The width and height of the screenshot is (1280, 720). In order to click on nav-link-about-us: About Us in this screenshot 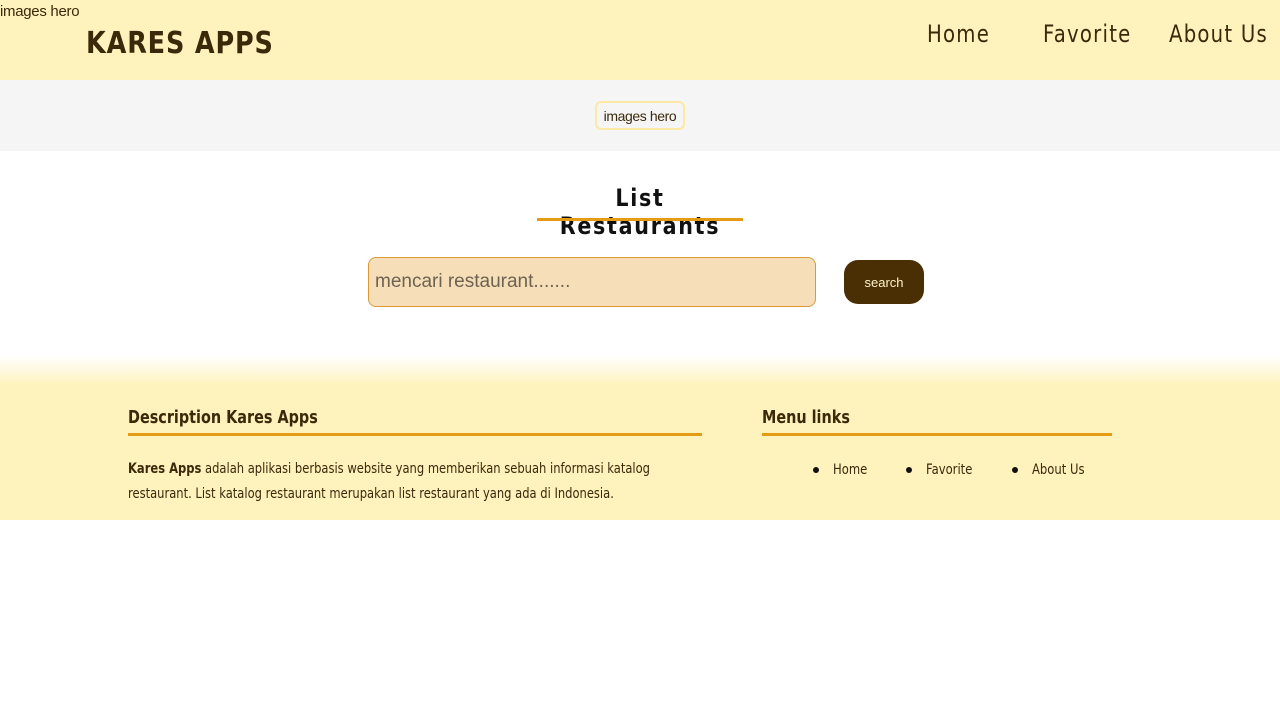, I will do `click(1218, 34)`.